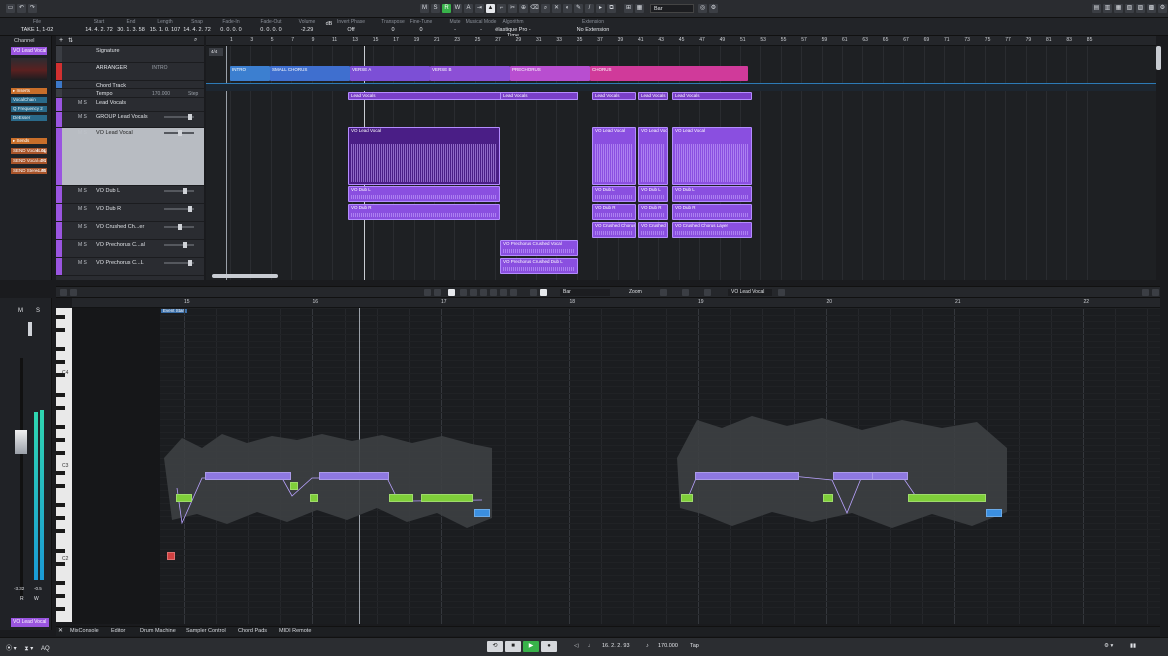  Describe the element at coordinates (647, 646) in the screenshot. I see `tempo-icon: ♪` at that location.